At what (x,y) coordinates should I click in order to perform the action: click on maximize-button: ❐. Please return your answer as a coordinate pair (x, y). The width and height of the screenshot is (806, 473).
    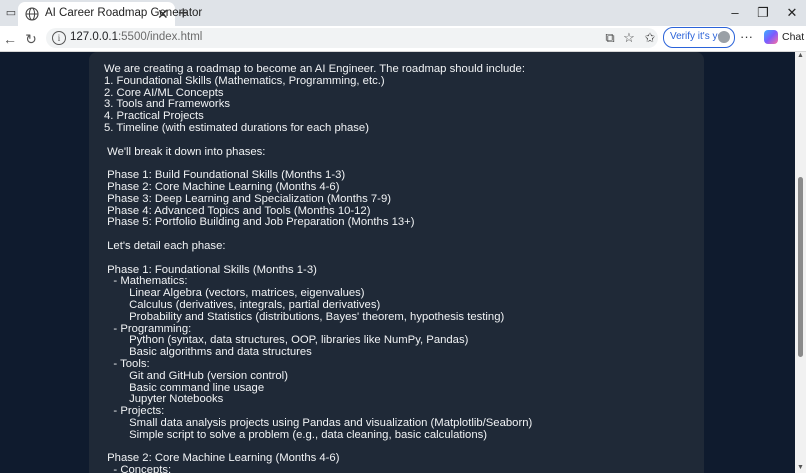
    Looking at the image, I should click on (763, 13).